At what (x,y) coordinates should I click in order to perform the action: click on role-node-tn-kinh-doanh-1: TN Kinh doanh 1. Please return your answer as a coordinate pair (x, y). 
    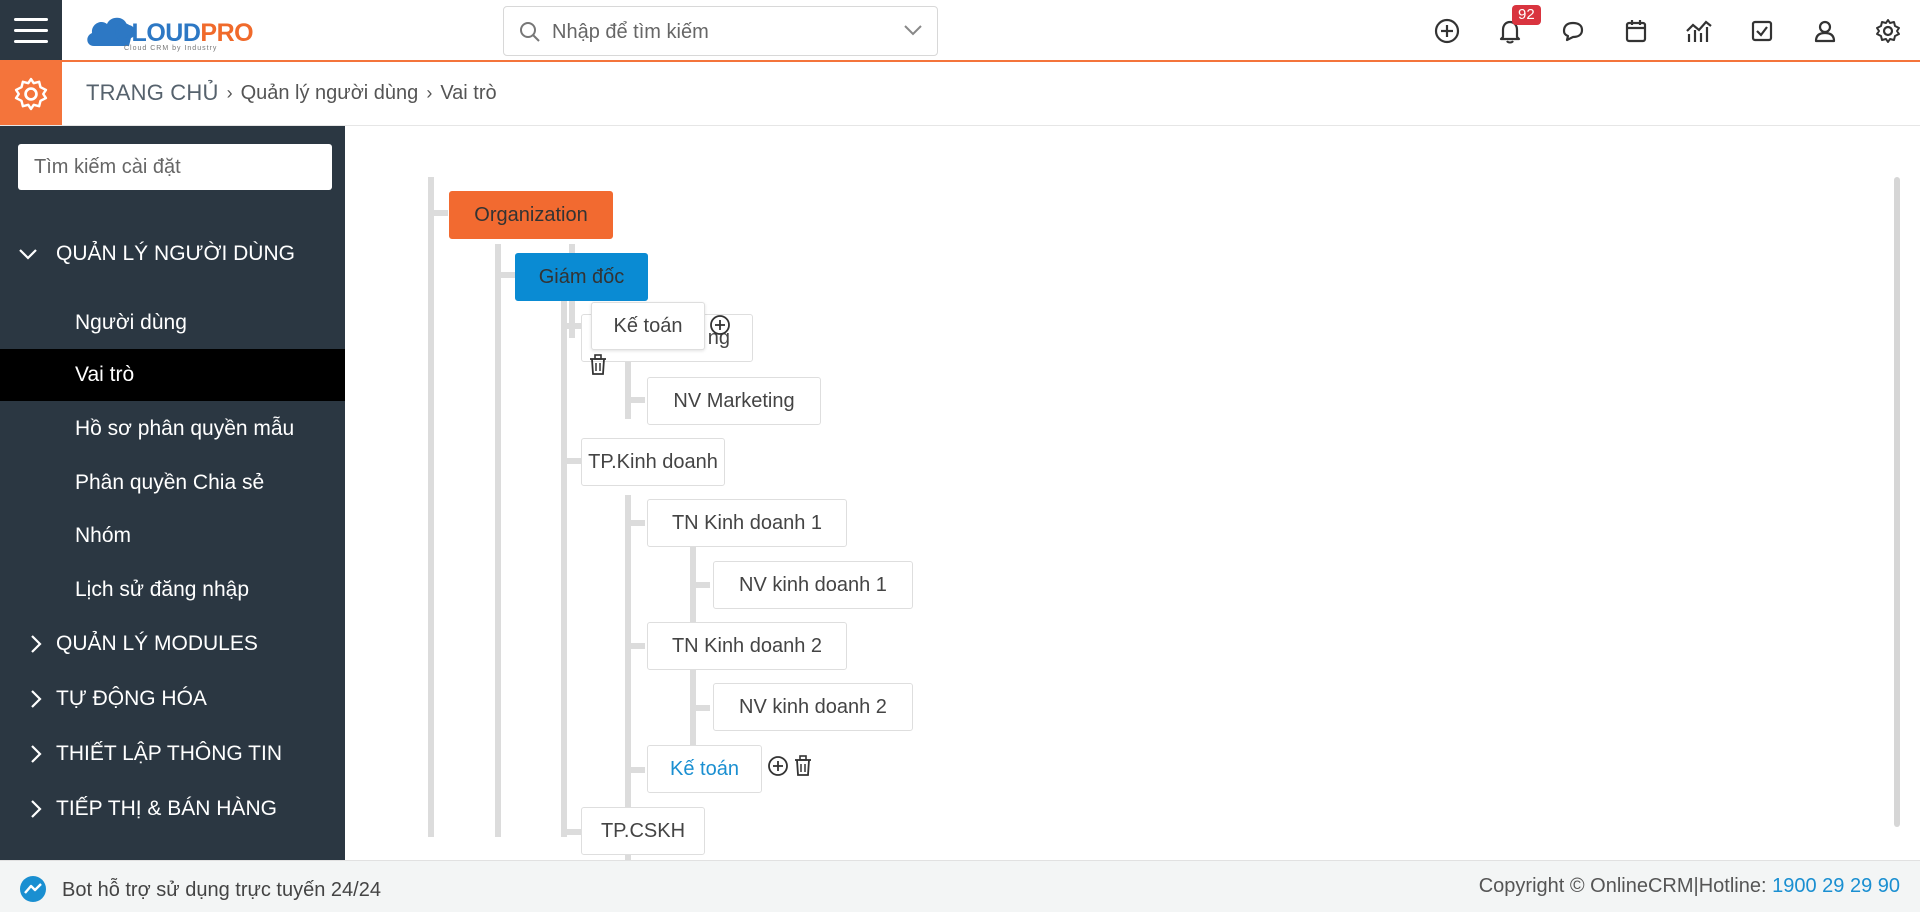
    Looking at the image, I should click on (747, 523).